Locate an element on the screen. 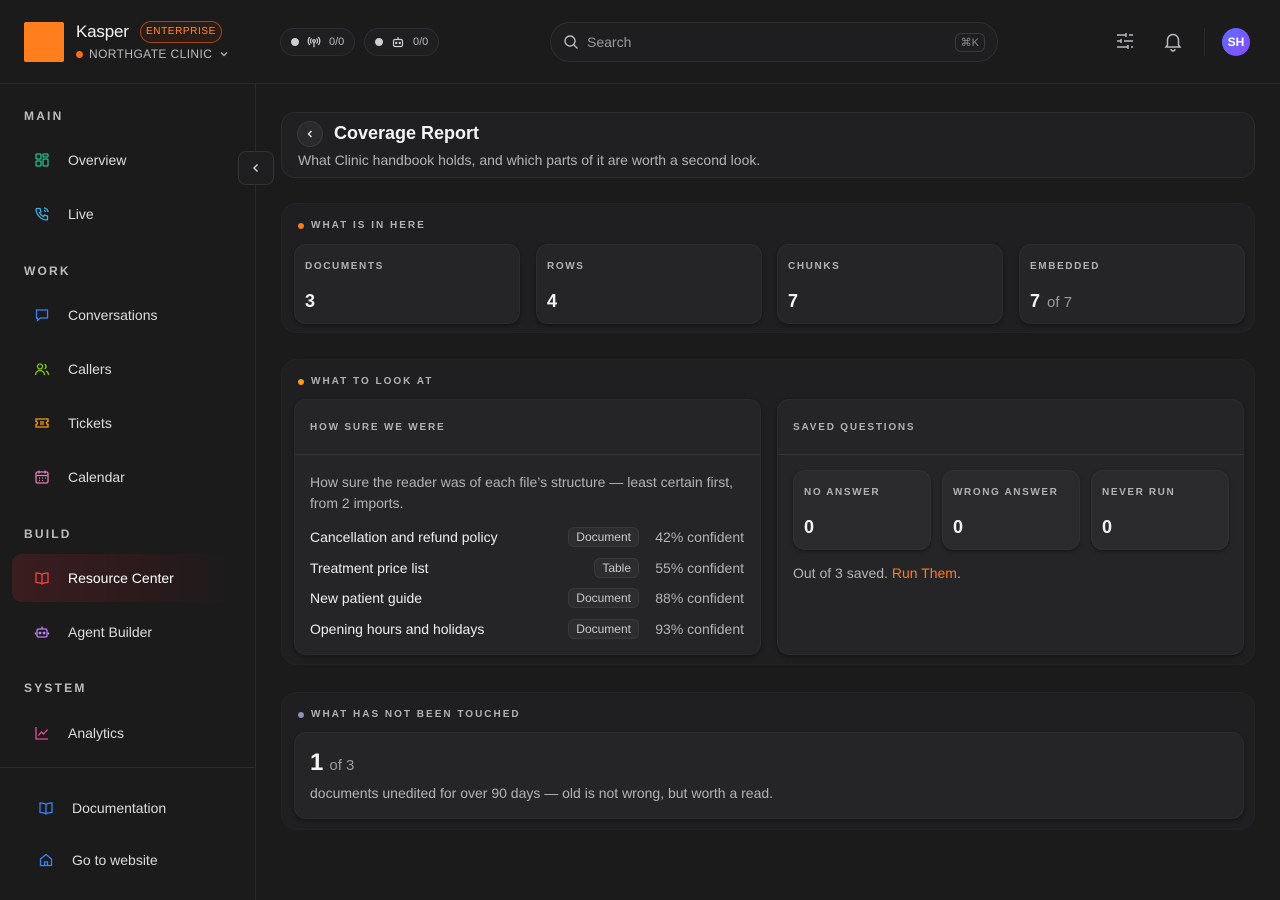 The image size is (1280, 900). live-calls-pill: 0/0 is located at coordinates (318, 42).